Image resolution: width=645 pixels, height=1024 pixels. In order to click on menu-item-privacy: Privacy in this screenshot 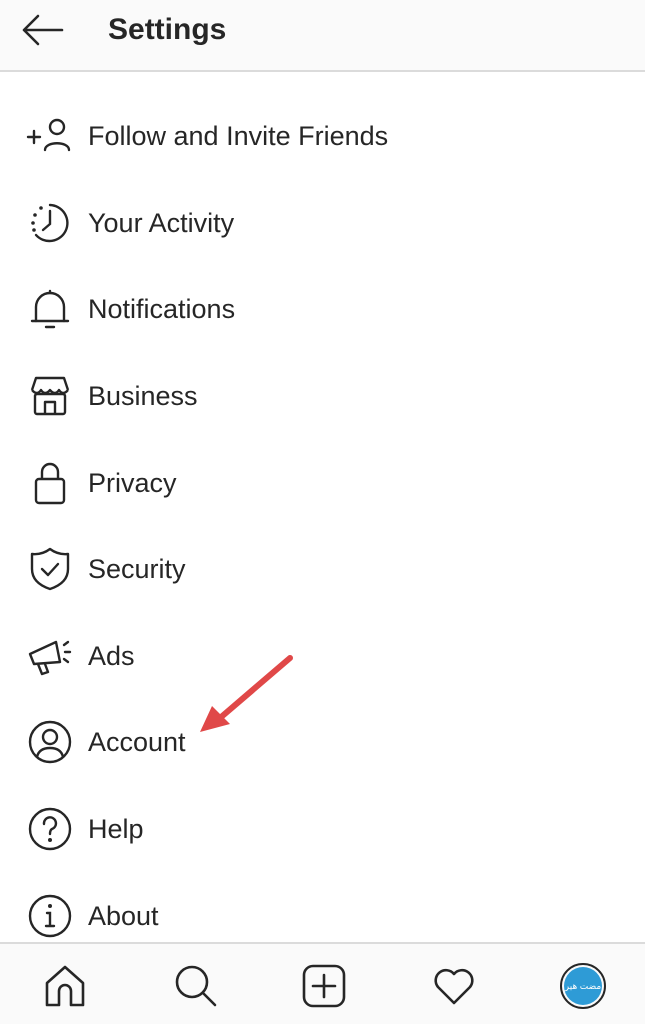, I will do `click(322, 482)`.